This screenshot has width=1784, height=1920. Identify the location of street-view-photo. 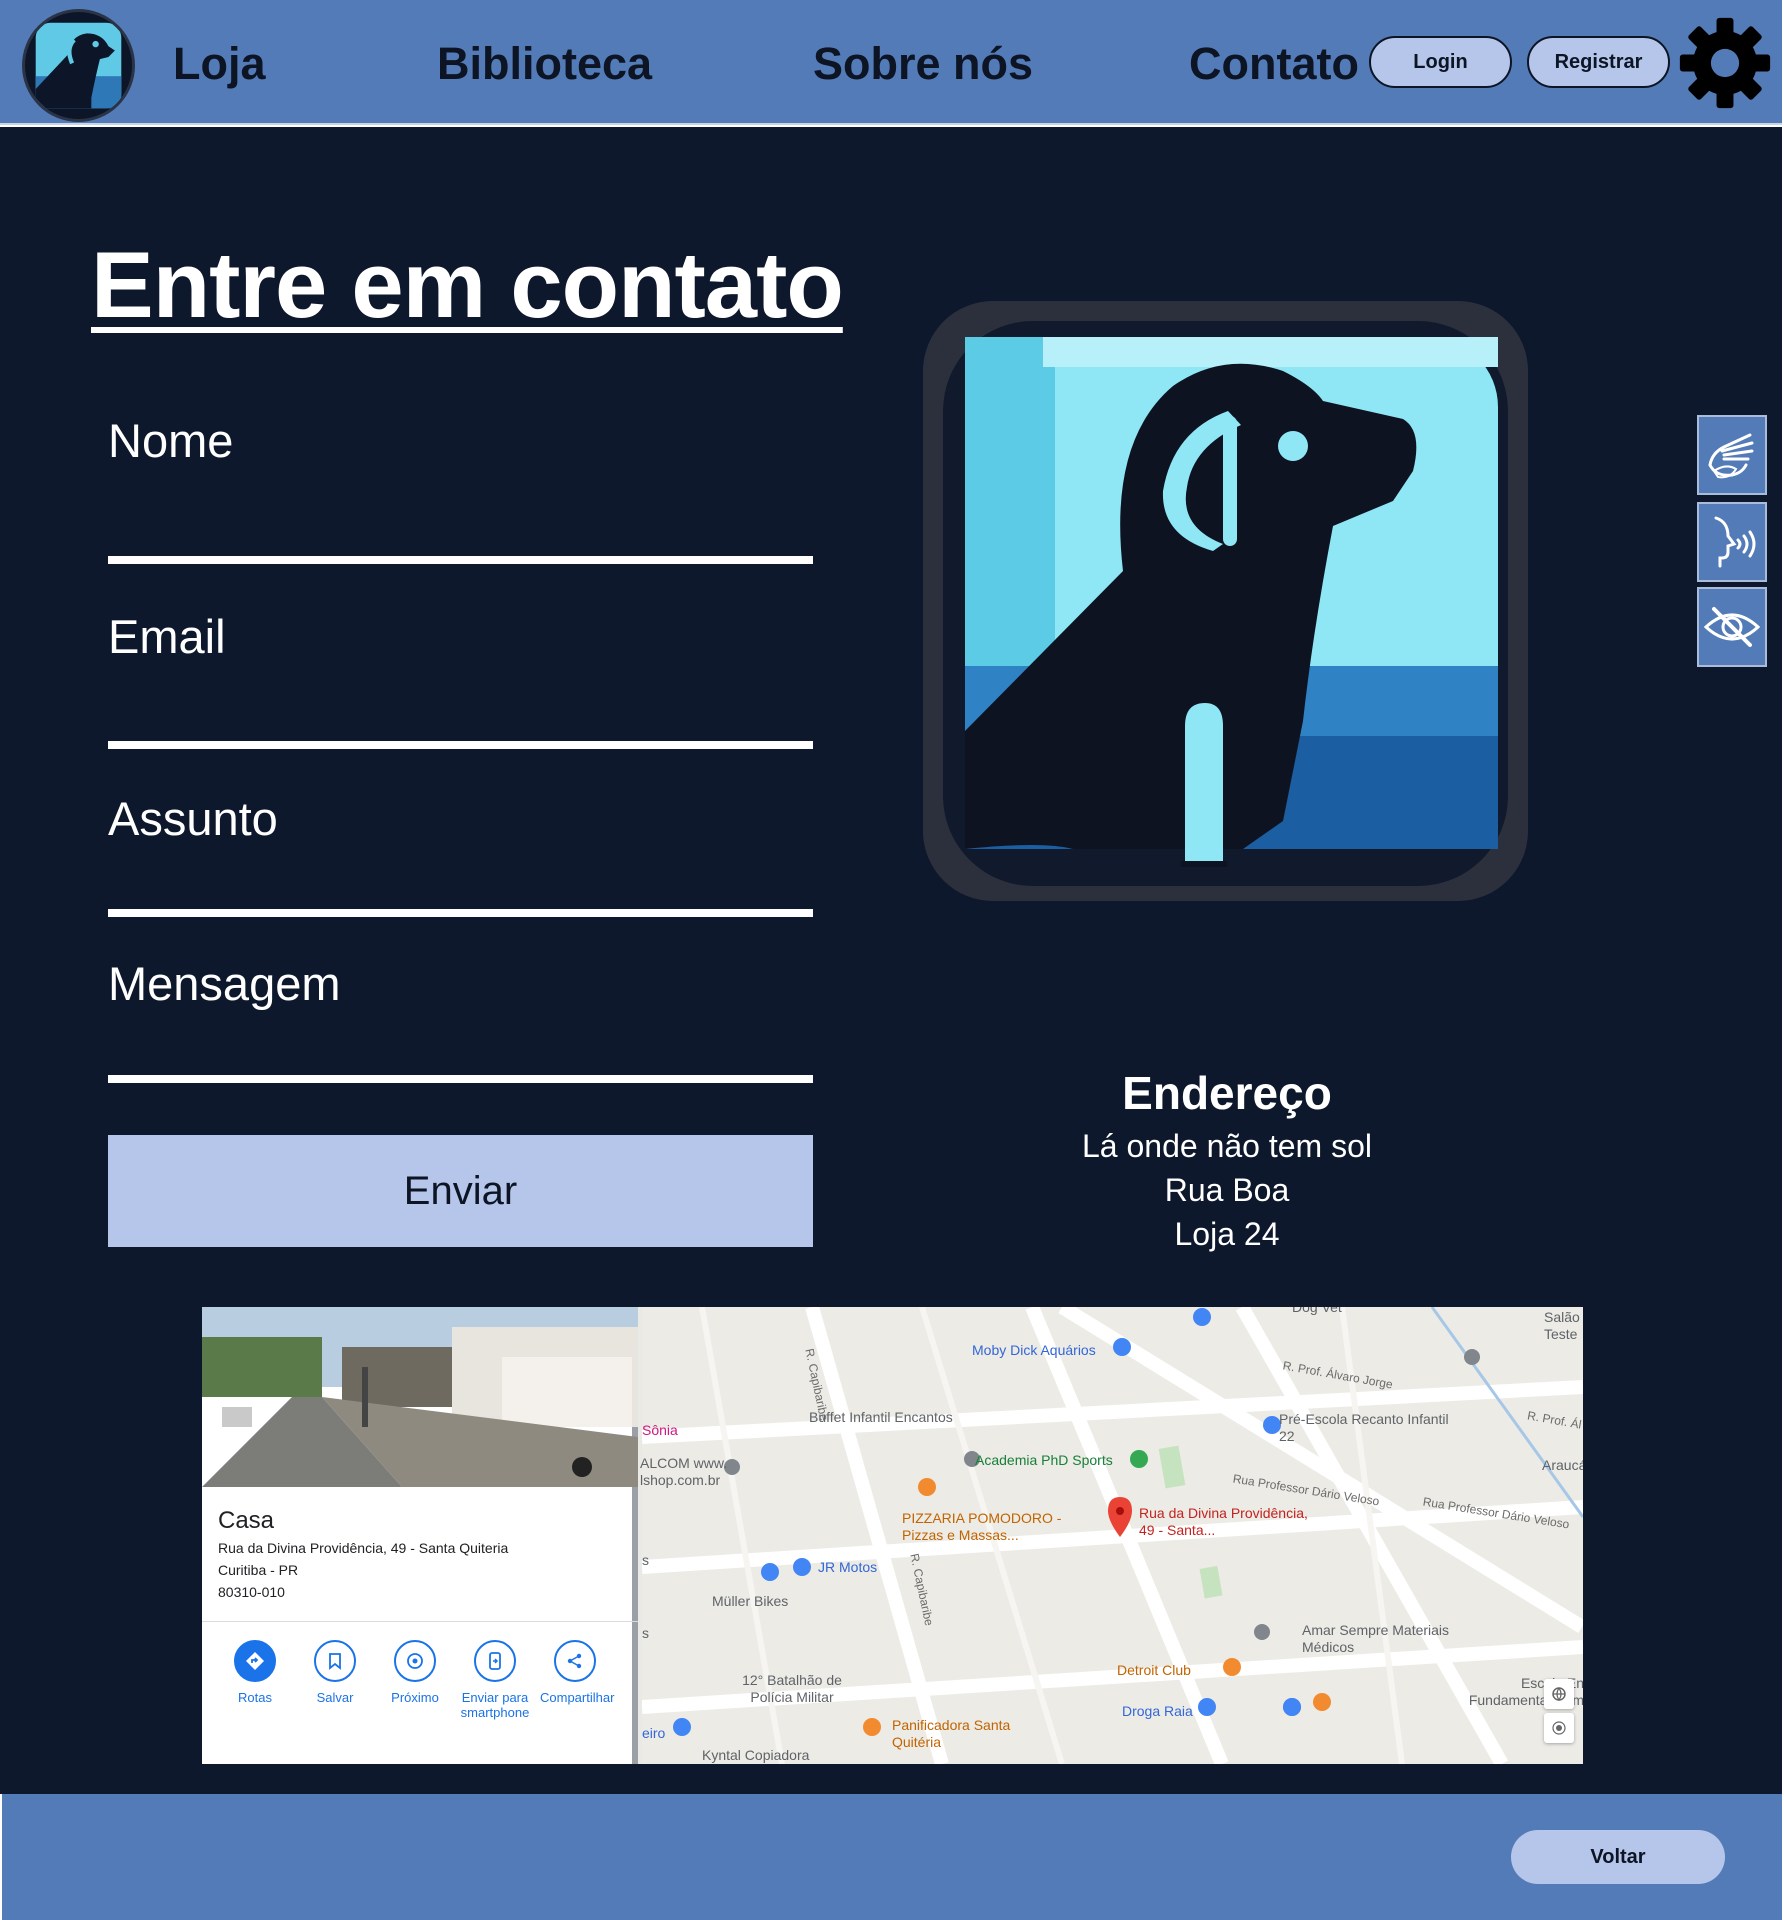
(420, 1397).